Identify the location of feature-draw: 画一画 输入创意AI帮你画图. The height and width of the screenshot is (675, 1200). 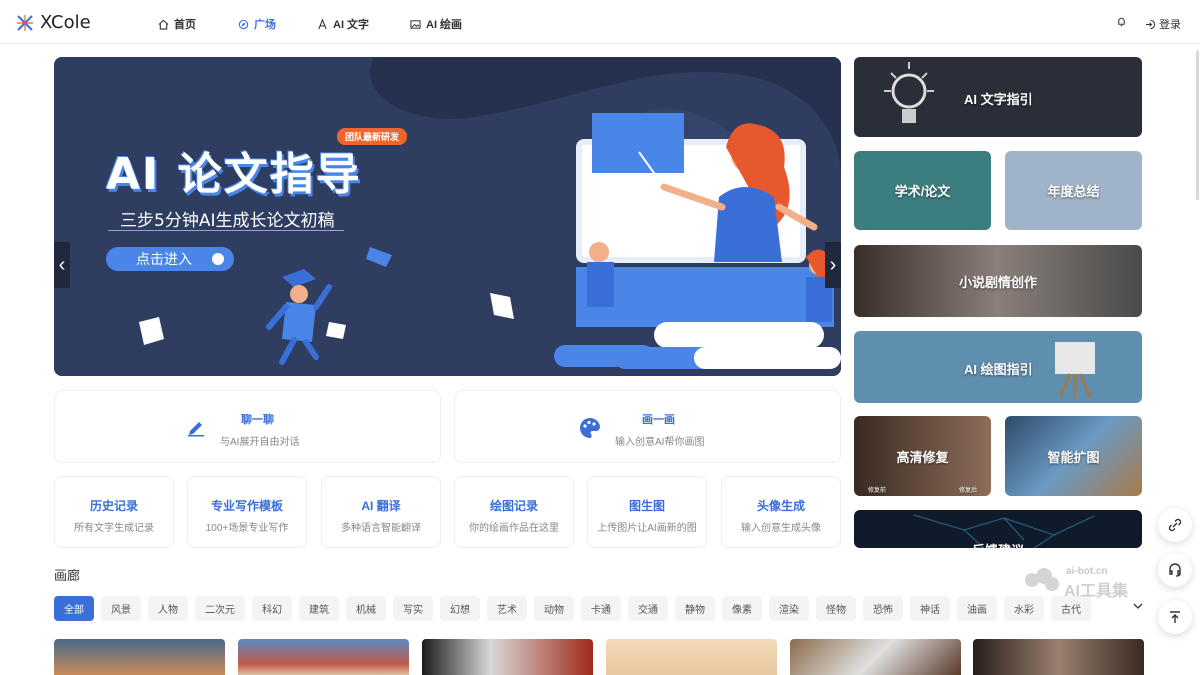
(647, 426).